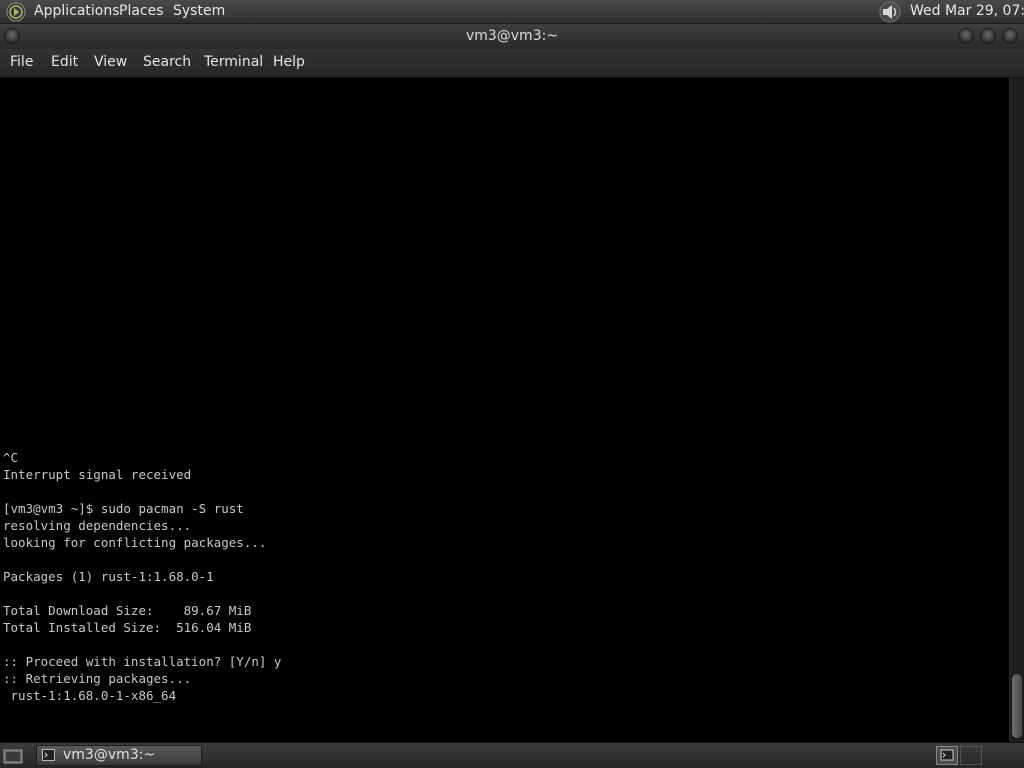  Describe the element at coordinates (141, 11) in the screenshot. I see `menu-places: Places` at that location.